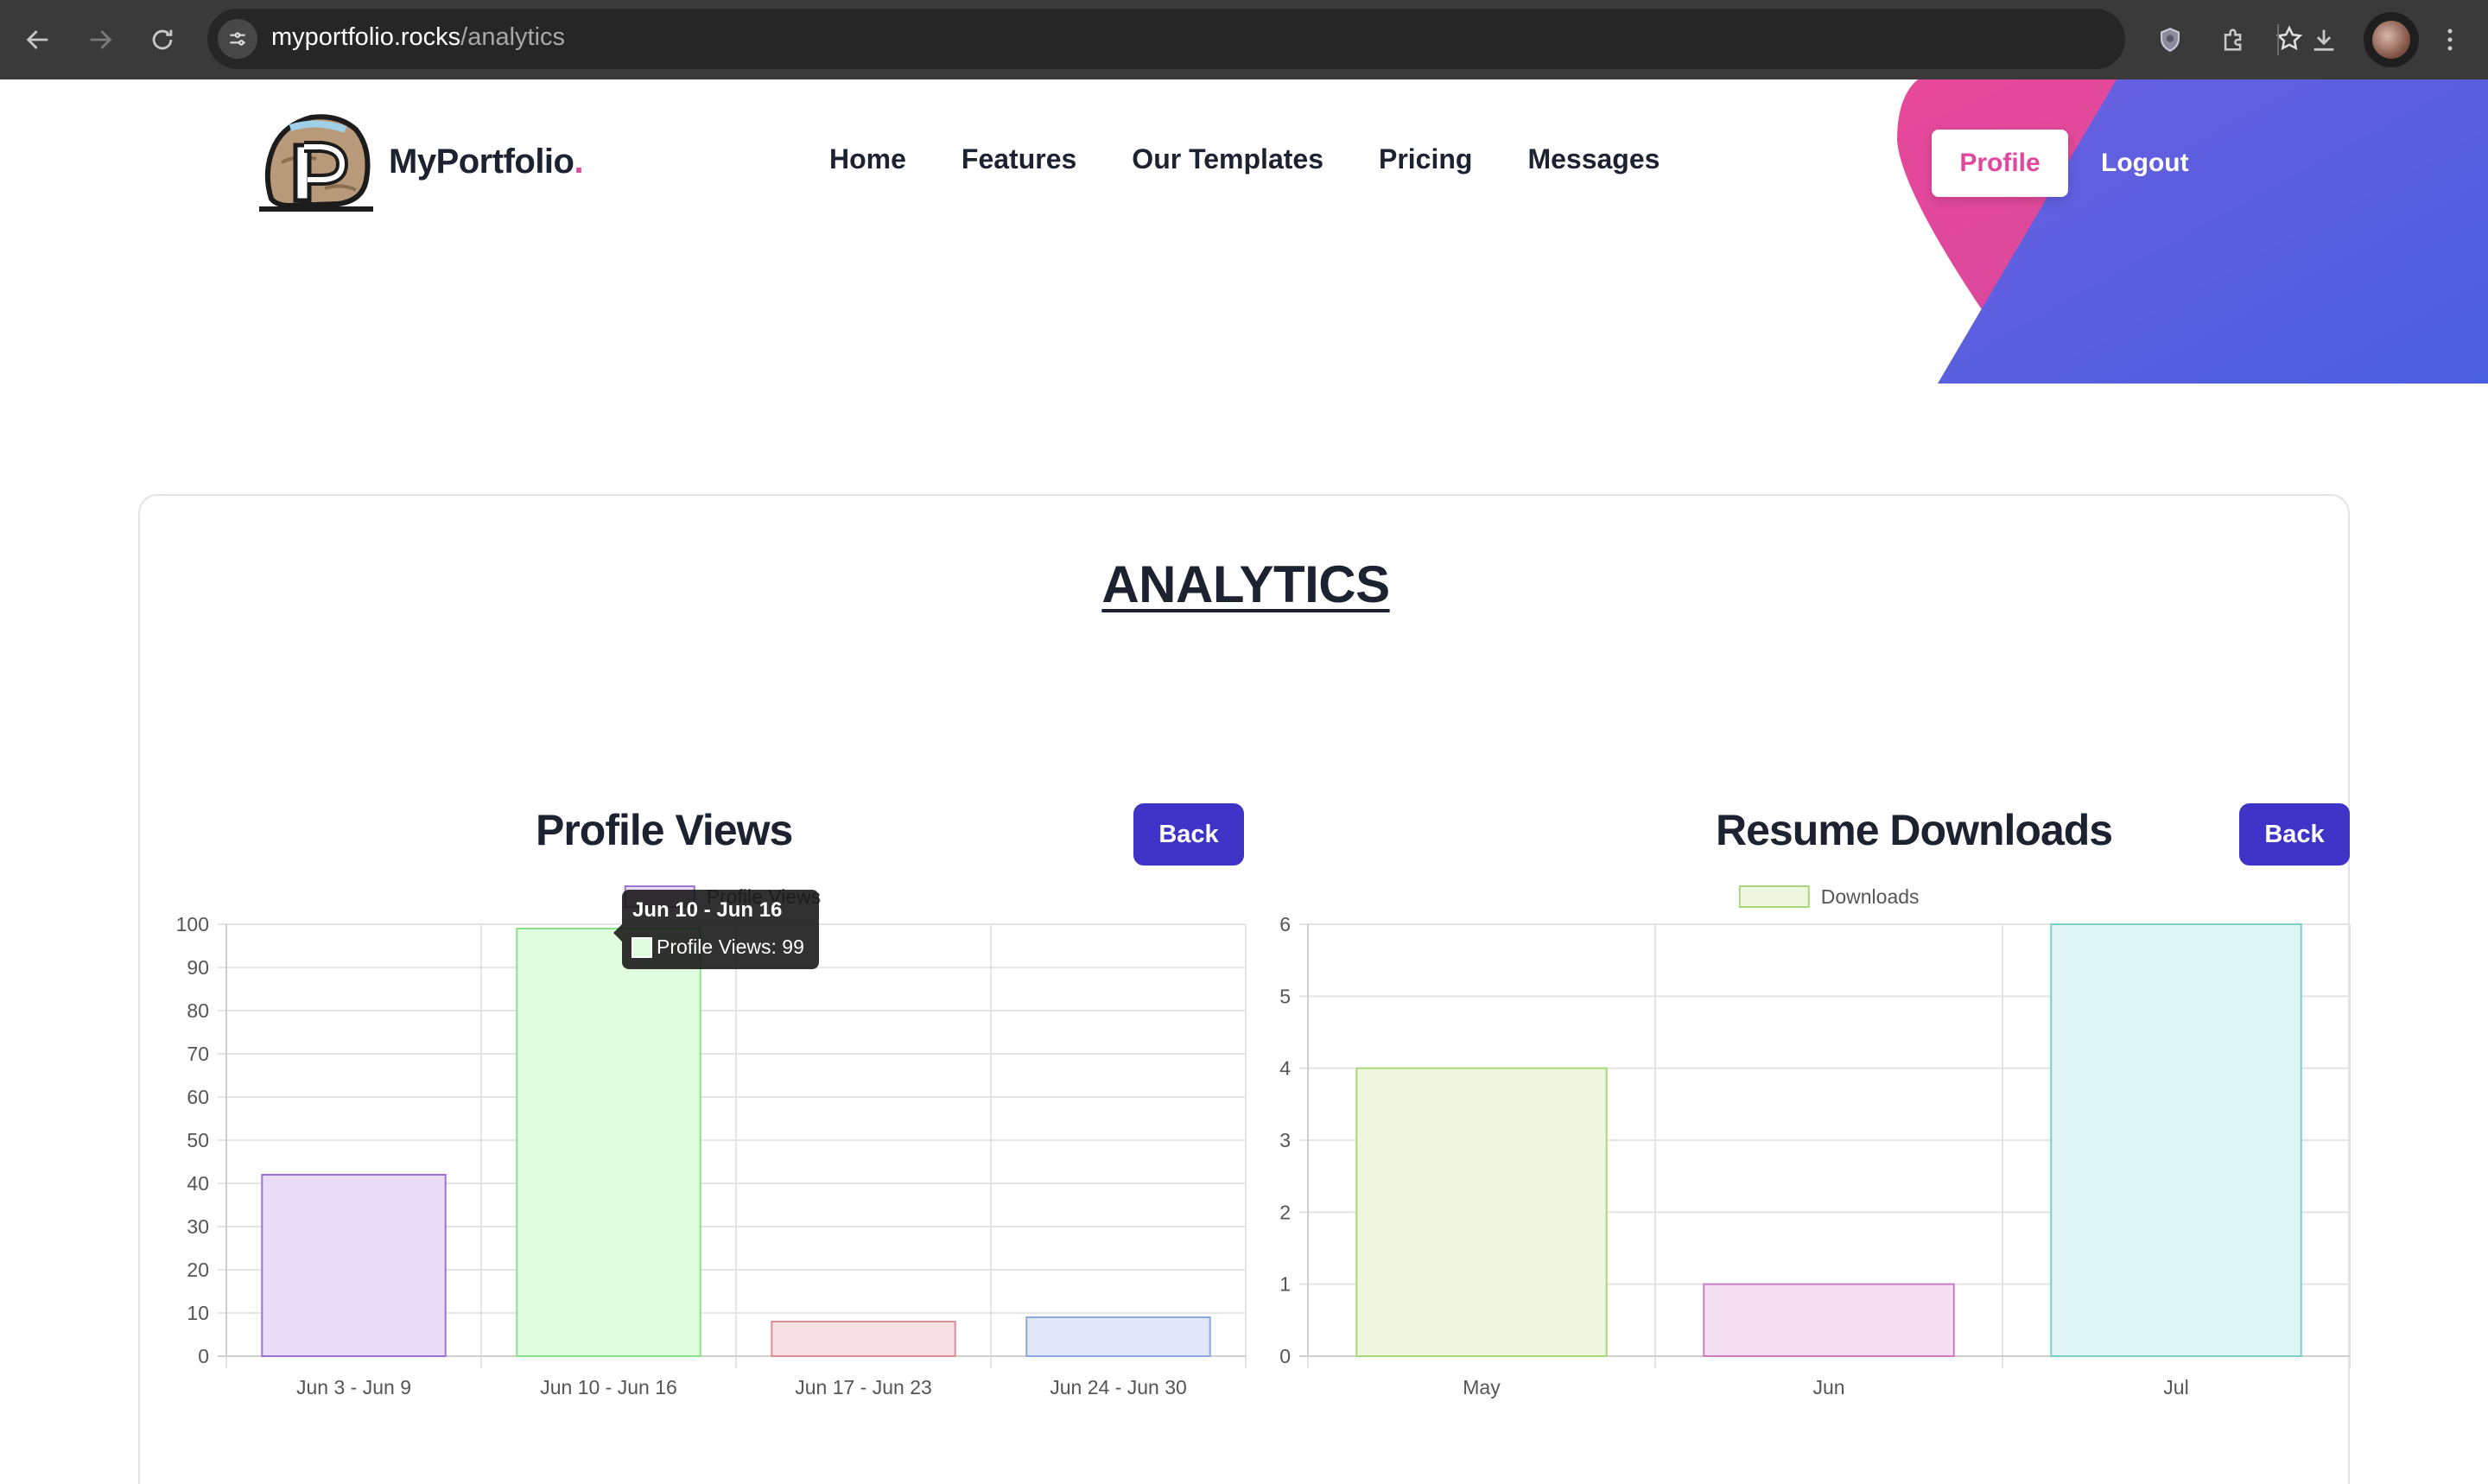 This screenshot has width=2488, height=1484. What do you see at coordinates (316, 163) in the screenshot?
I see `rock-logo-icon` at bounding box center [316, 163].